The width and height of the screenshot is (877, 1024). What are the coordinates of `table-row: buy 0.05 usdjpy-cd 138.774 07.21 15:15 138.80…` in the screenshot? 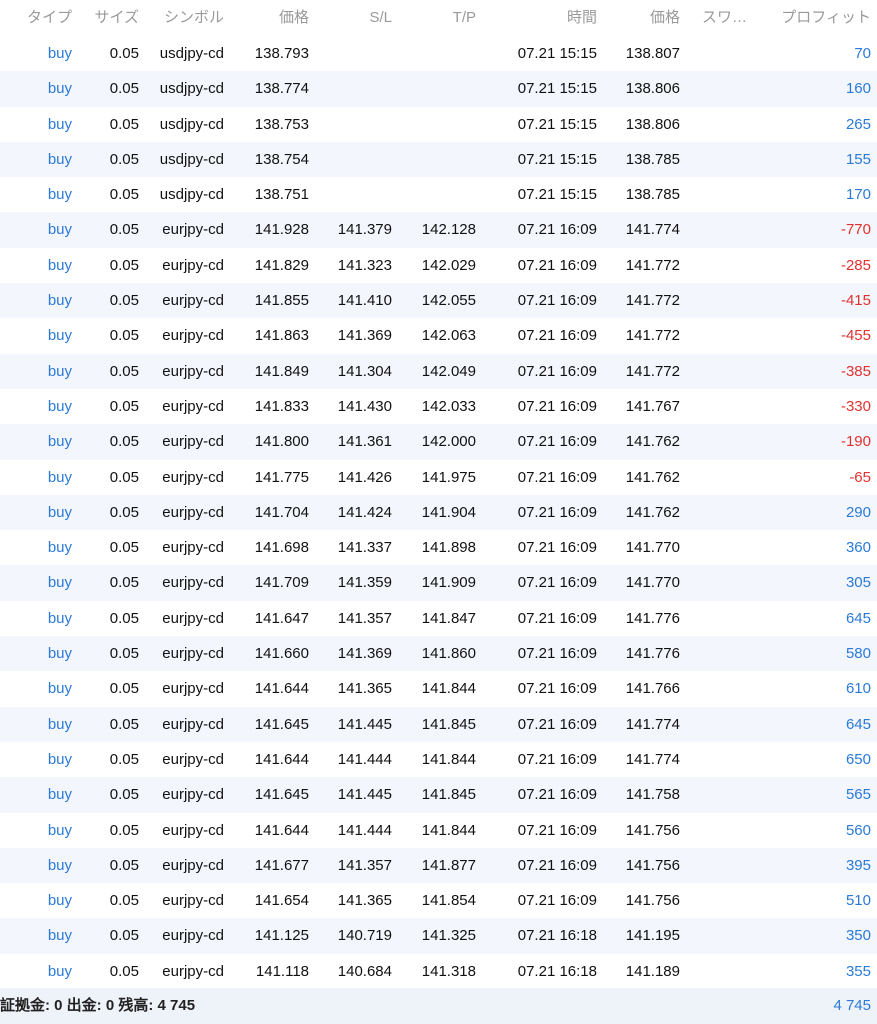 It's located at (438, 89).